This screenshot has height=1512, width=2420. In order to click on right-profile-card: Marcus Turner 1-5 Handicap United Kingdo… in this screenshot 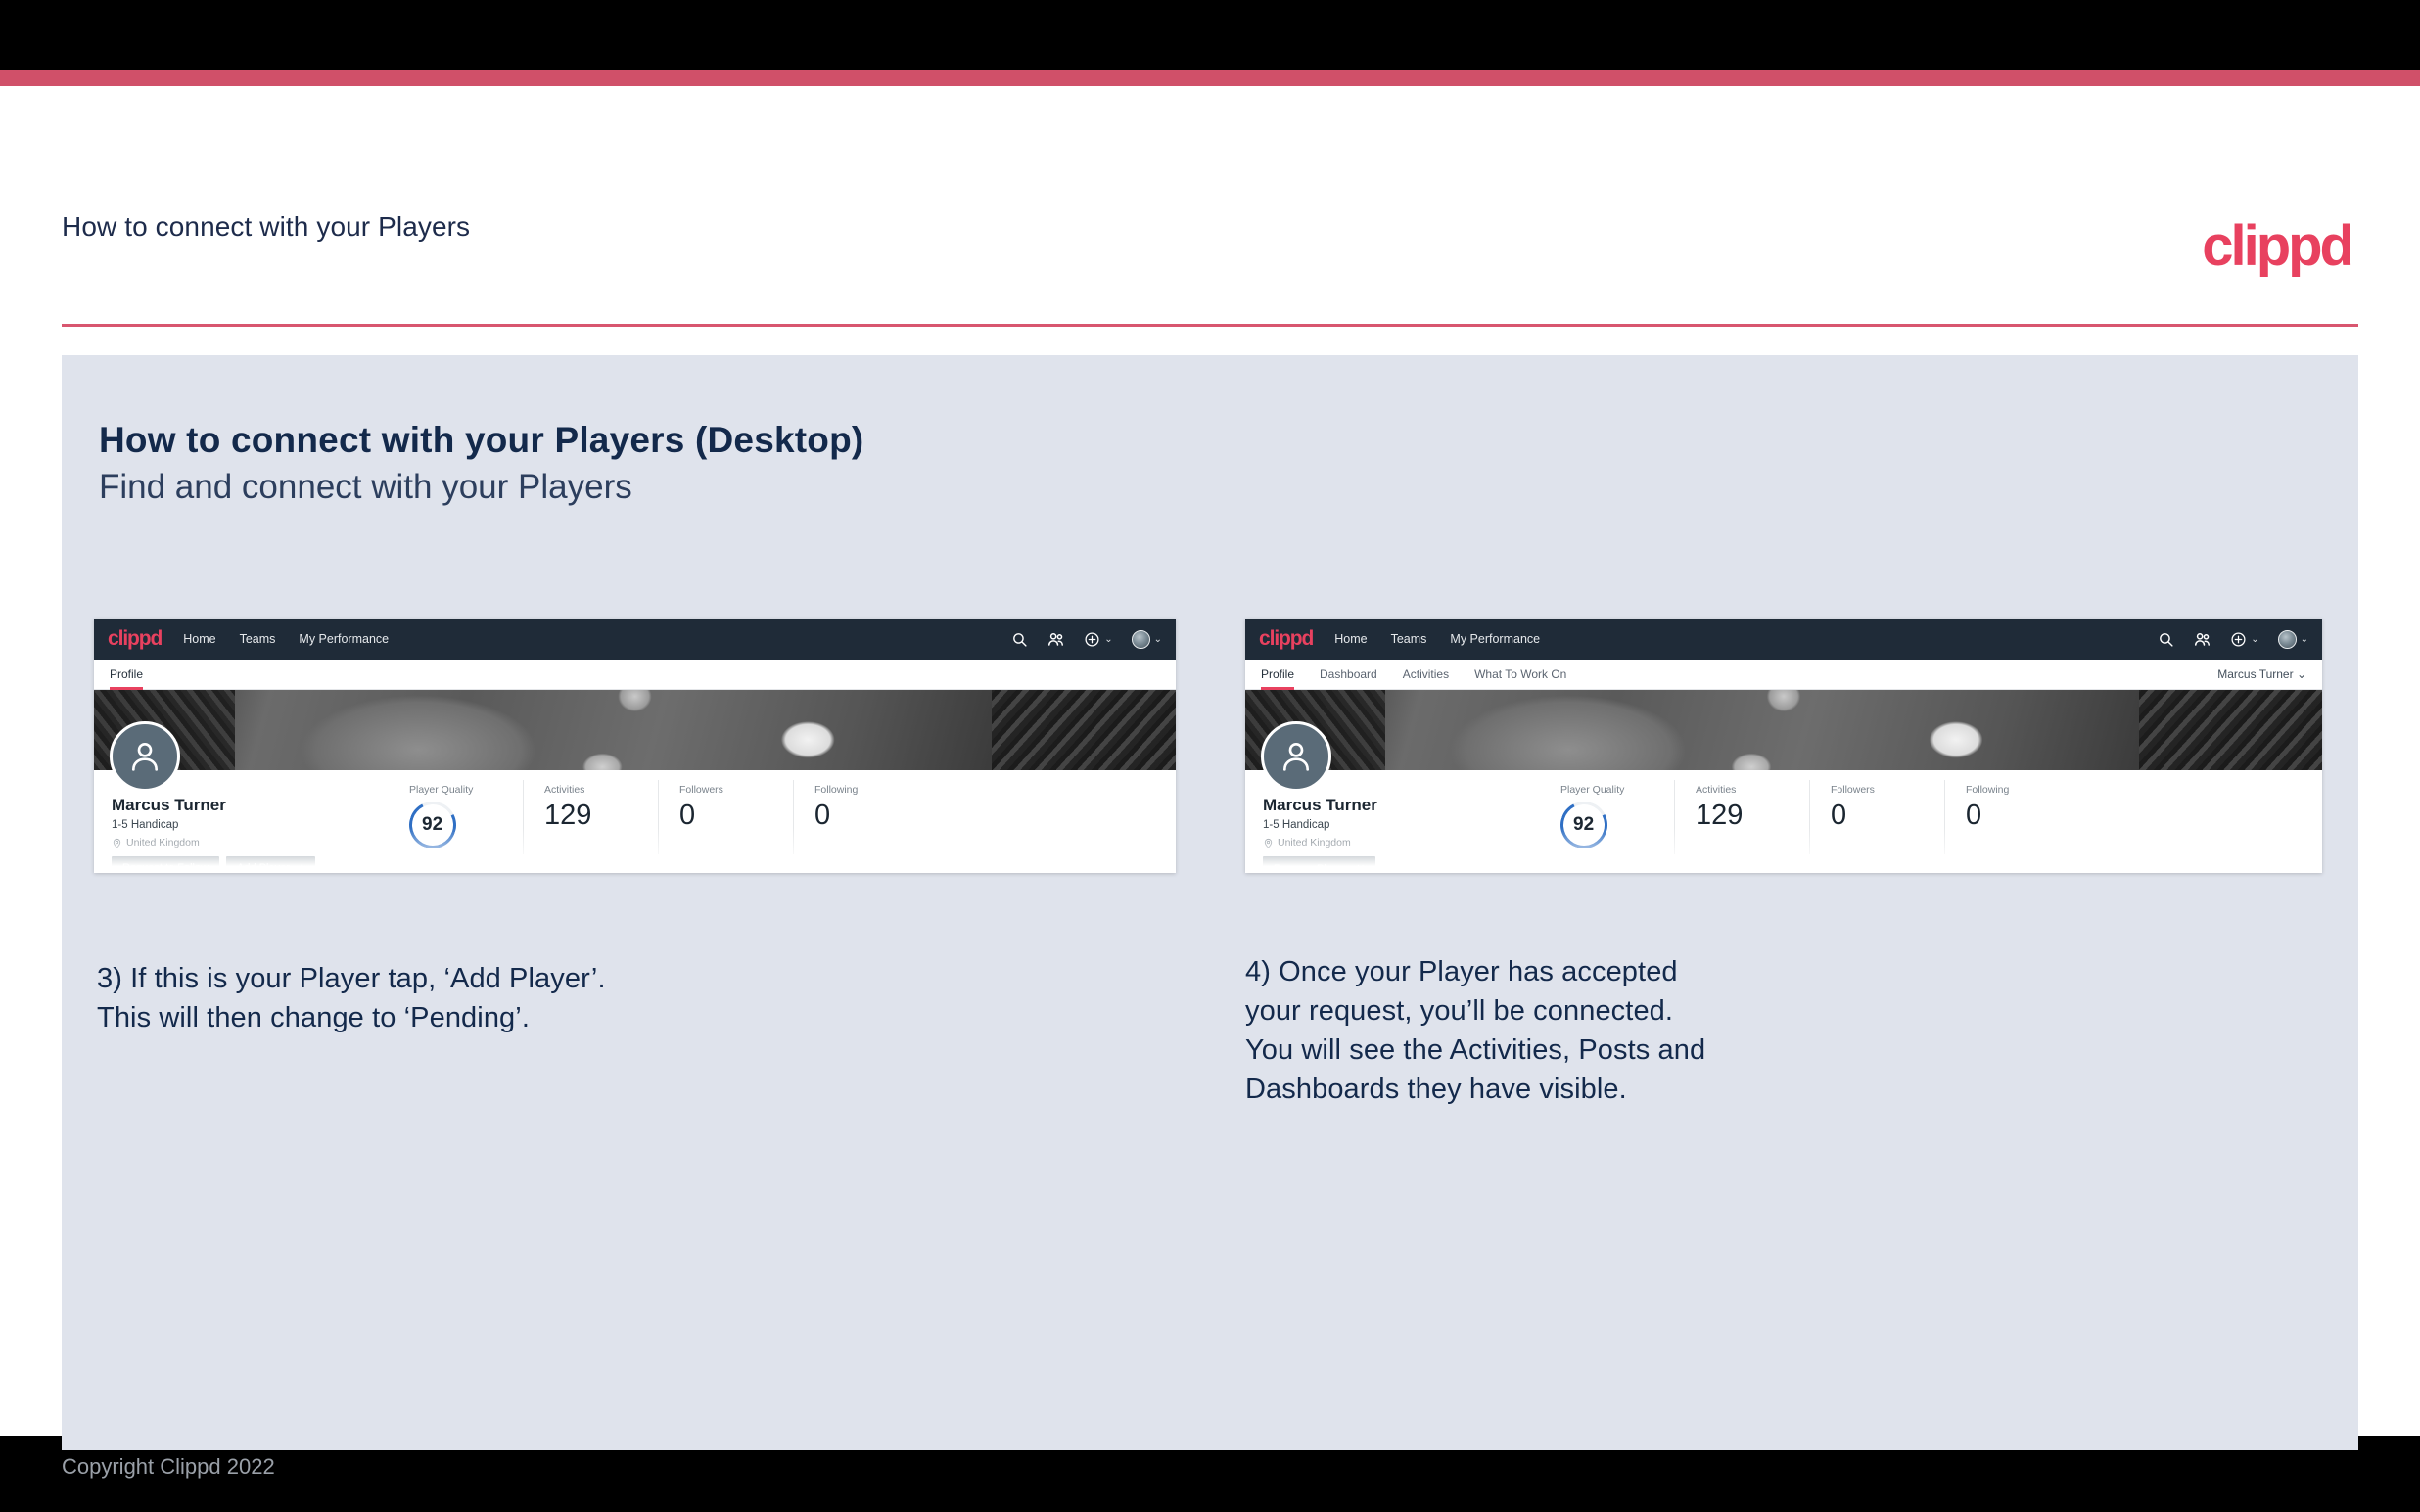, I will do `click(1783, 797)`.